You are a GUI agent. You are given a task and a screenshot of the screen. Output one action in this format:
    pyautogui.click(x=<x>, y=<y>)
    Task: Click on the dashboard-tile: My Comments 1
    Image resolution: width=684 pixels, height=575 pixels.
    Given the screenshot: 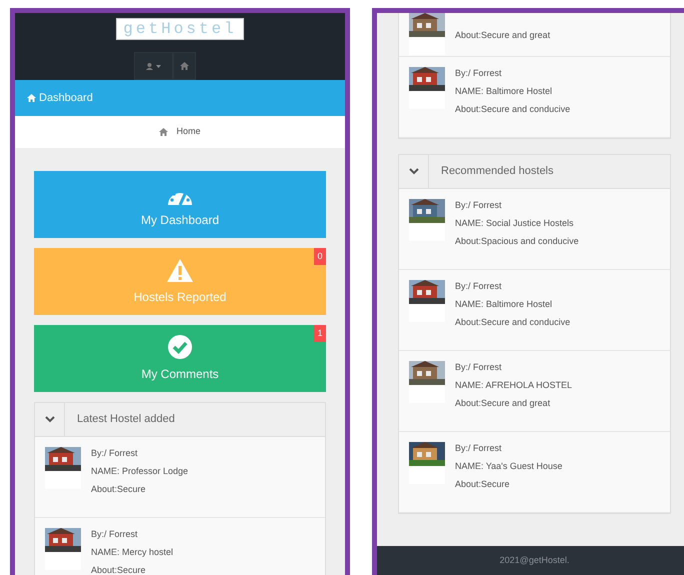 What is the action you would take?
    pyautogui.click(x=180, y=358)
    